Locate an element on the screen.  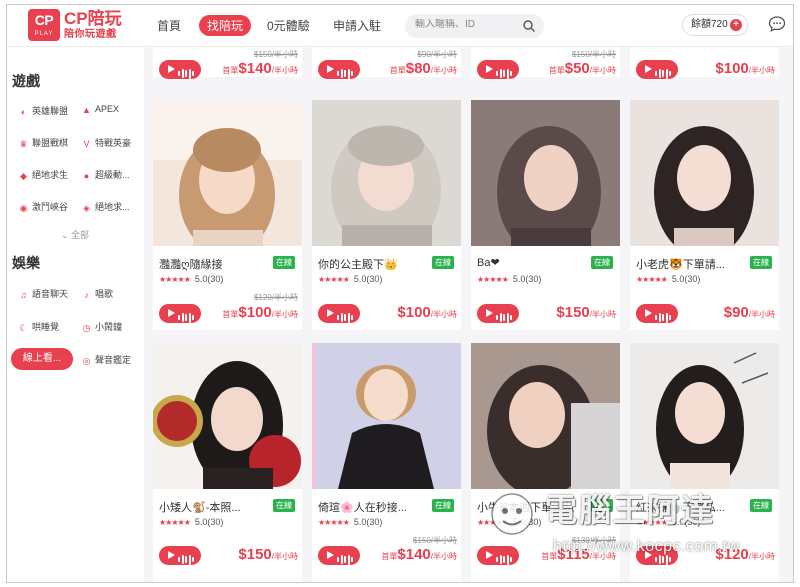
companion-name: 灩灩ღ隨緣接 is located at coordinates (191, 265).